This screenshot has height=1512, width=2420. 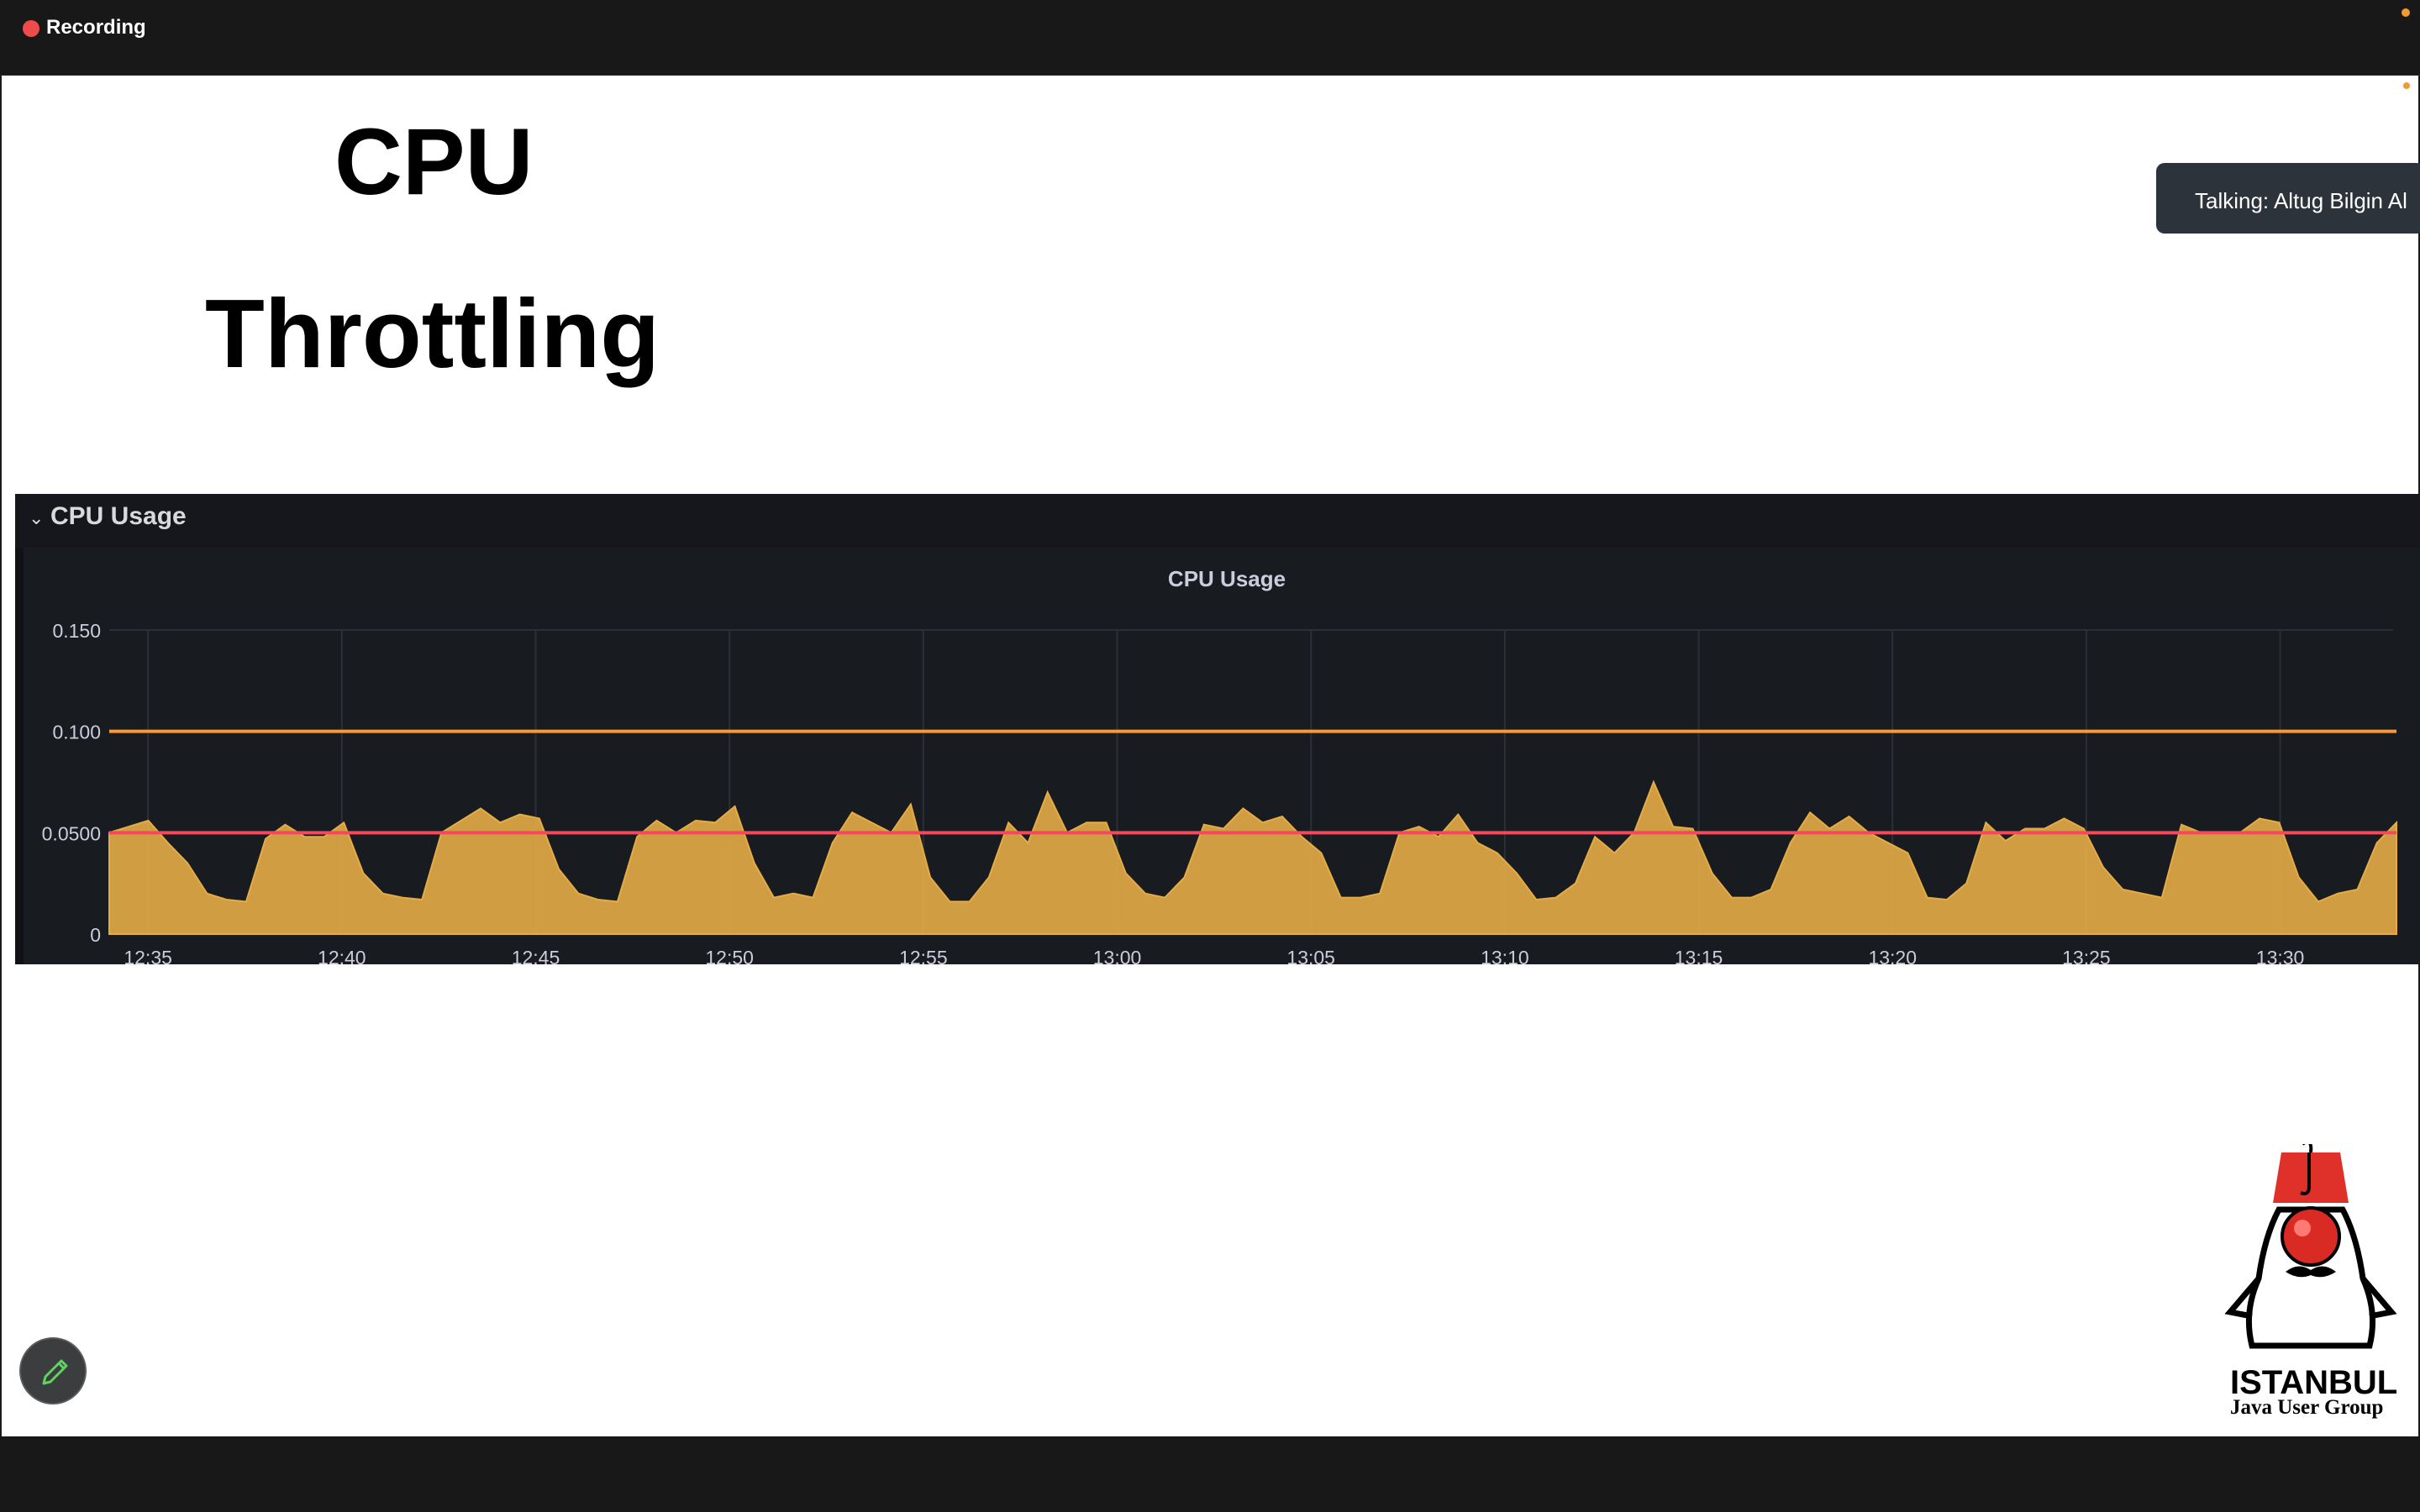 I want to click on x-tick-label: 13:00, so click(x=1117, y=955).